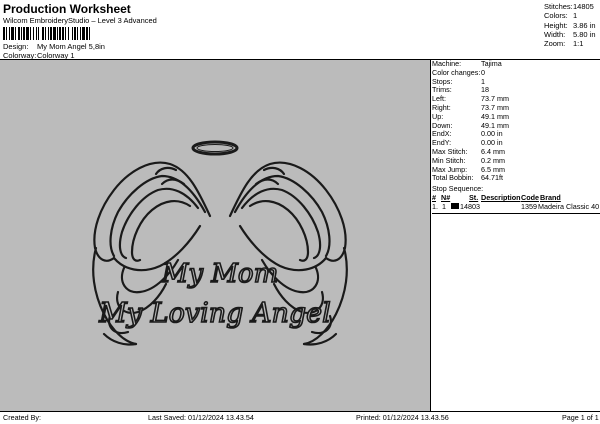 The image size is (600, 424). I want to click on summary-label: Colors:, so click(556, 16).